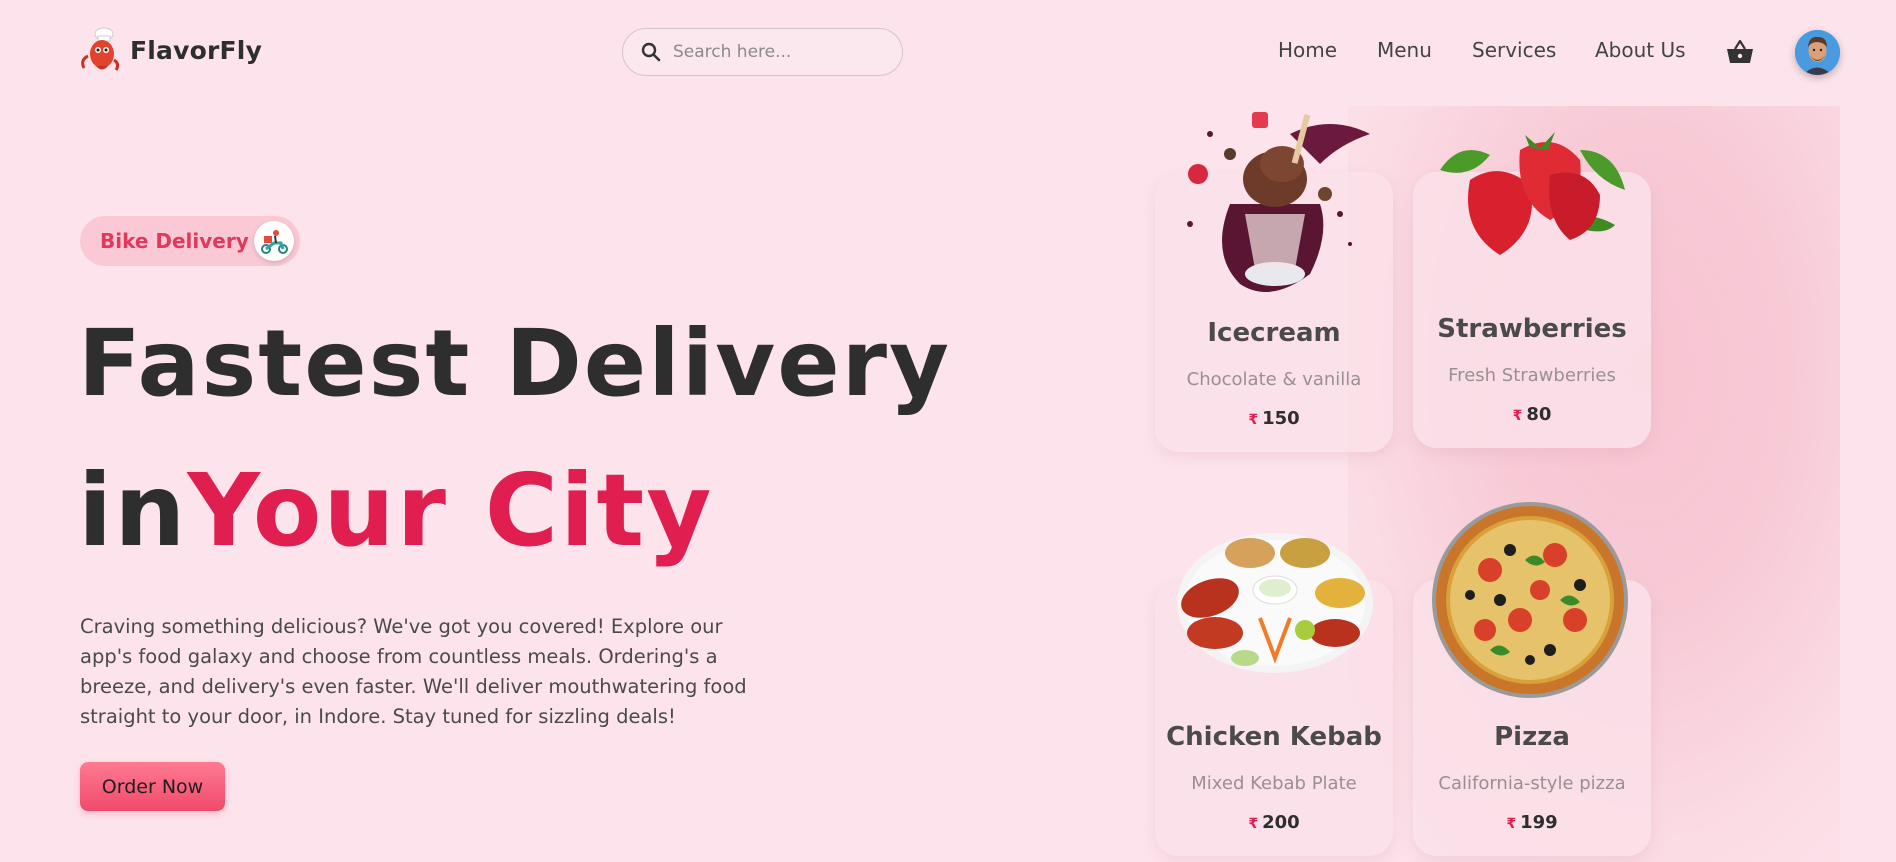 The width and height of the screenshot is (1896, 862). I want to click on user-avatar, so click(1817, 52).